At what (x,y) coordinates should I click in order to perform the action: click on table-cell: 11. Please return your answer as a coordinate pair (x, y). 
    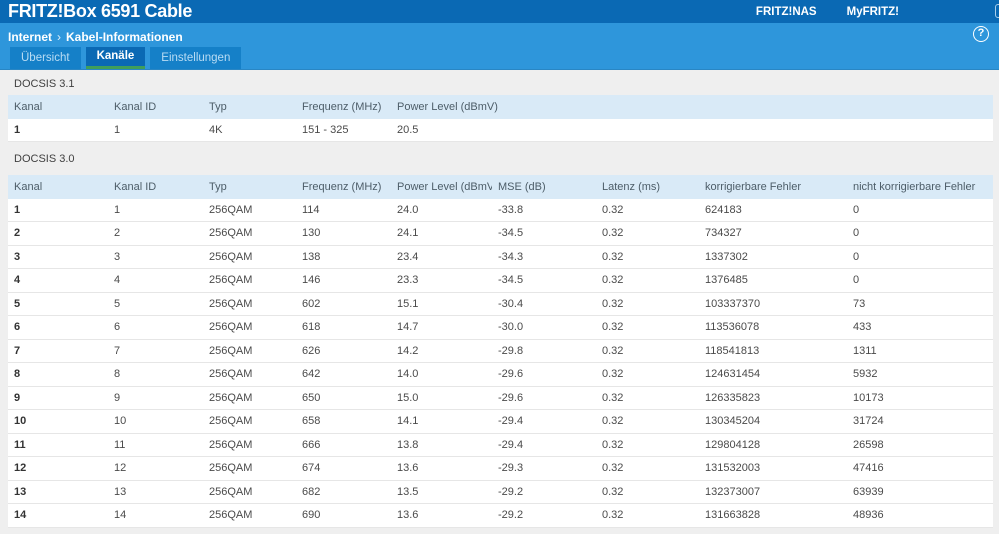
    Looking at the image, I should click on (155, 445).